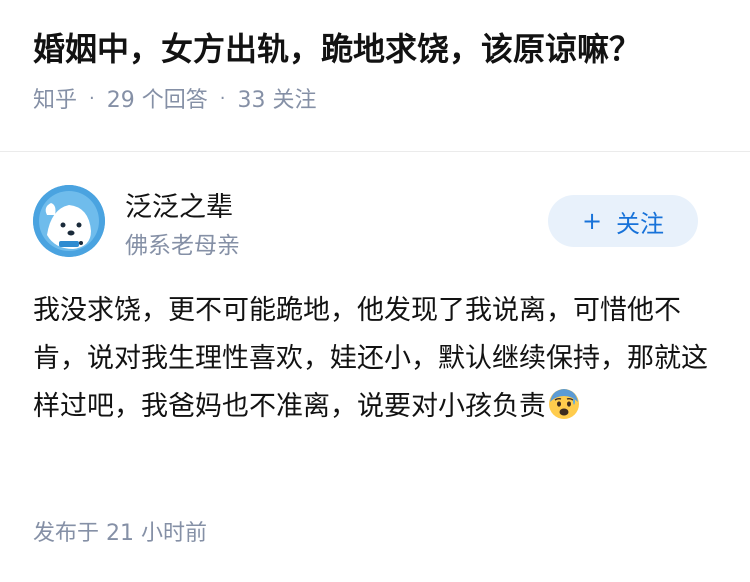 This screenshot has height=582, width=750. I want to click on dog-avatar-icon, so click(69, 221).